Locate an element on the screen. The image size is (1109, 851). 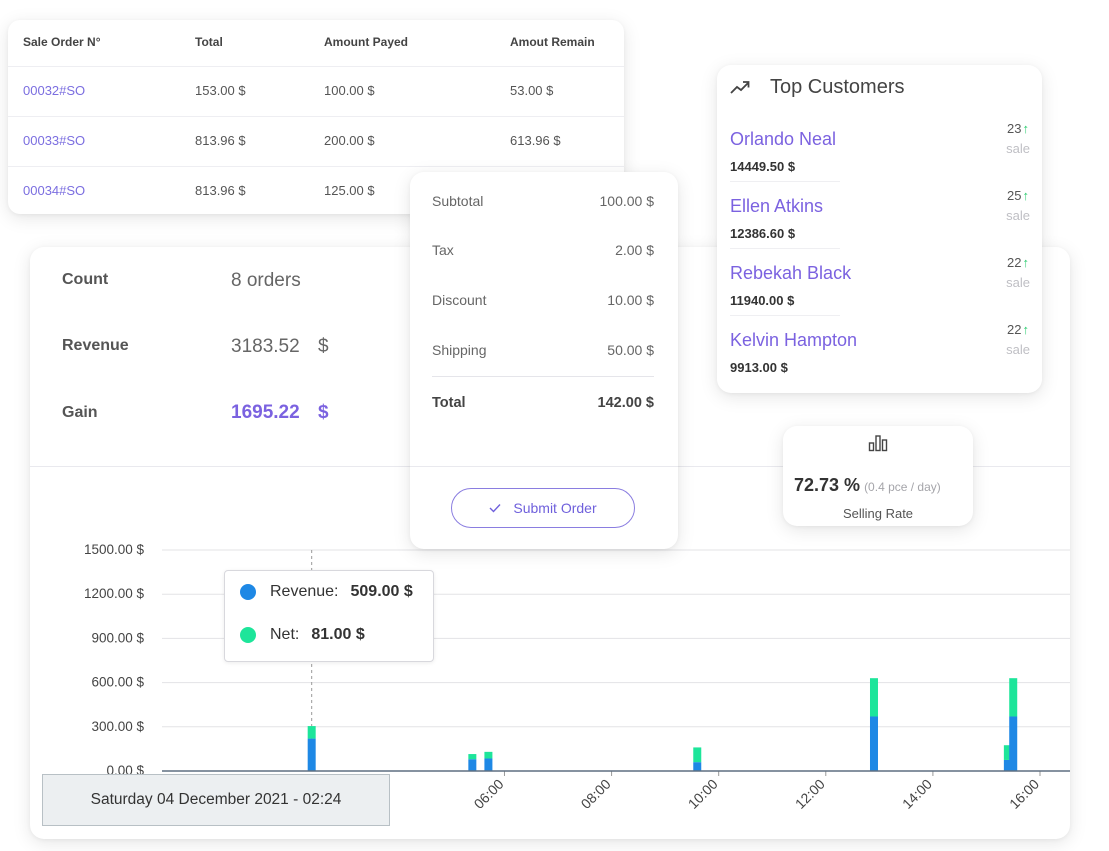
y-tick-label: 300.00 $ is located at coordinates (117, 726).